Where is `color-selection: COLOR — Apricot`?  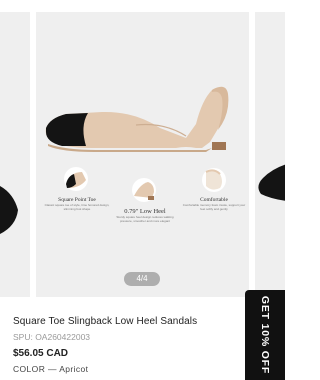 color-selection: COLOR — Apricot is located at coordinates (128, 369).